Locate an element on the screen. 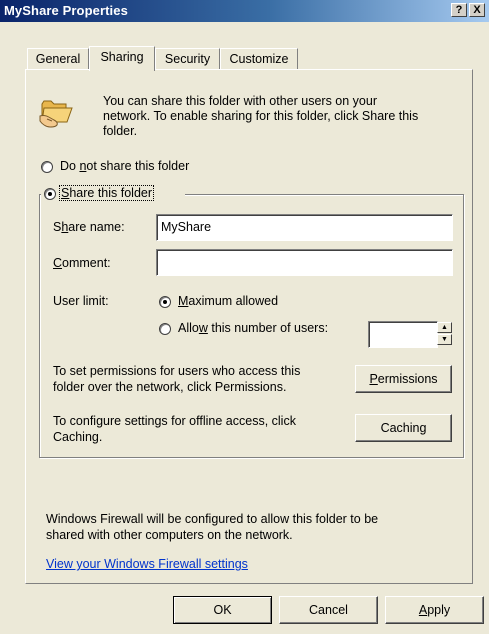  share-name-label: Share name: is located at coordinates (89, 227).